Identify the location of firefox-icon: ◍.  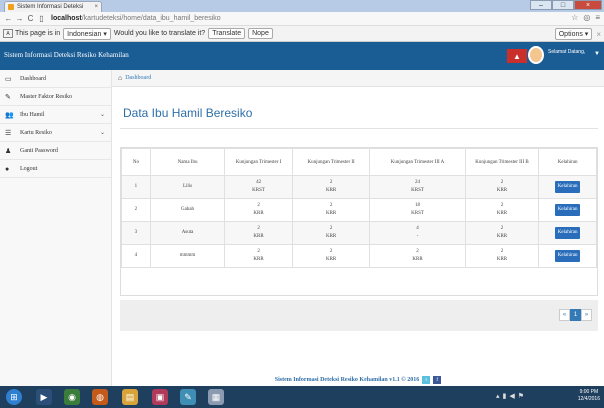
(100, 397).